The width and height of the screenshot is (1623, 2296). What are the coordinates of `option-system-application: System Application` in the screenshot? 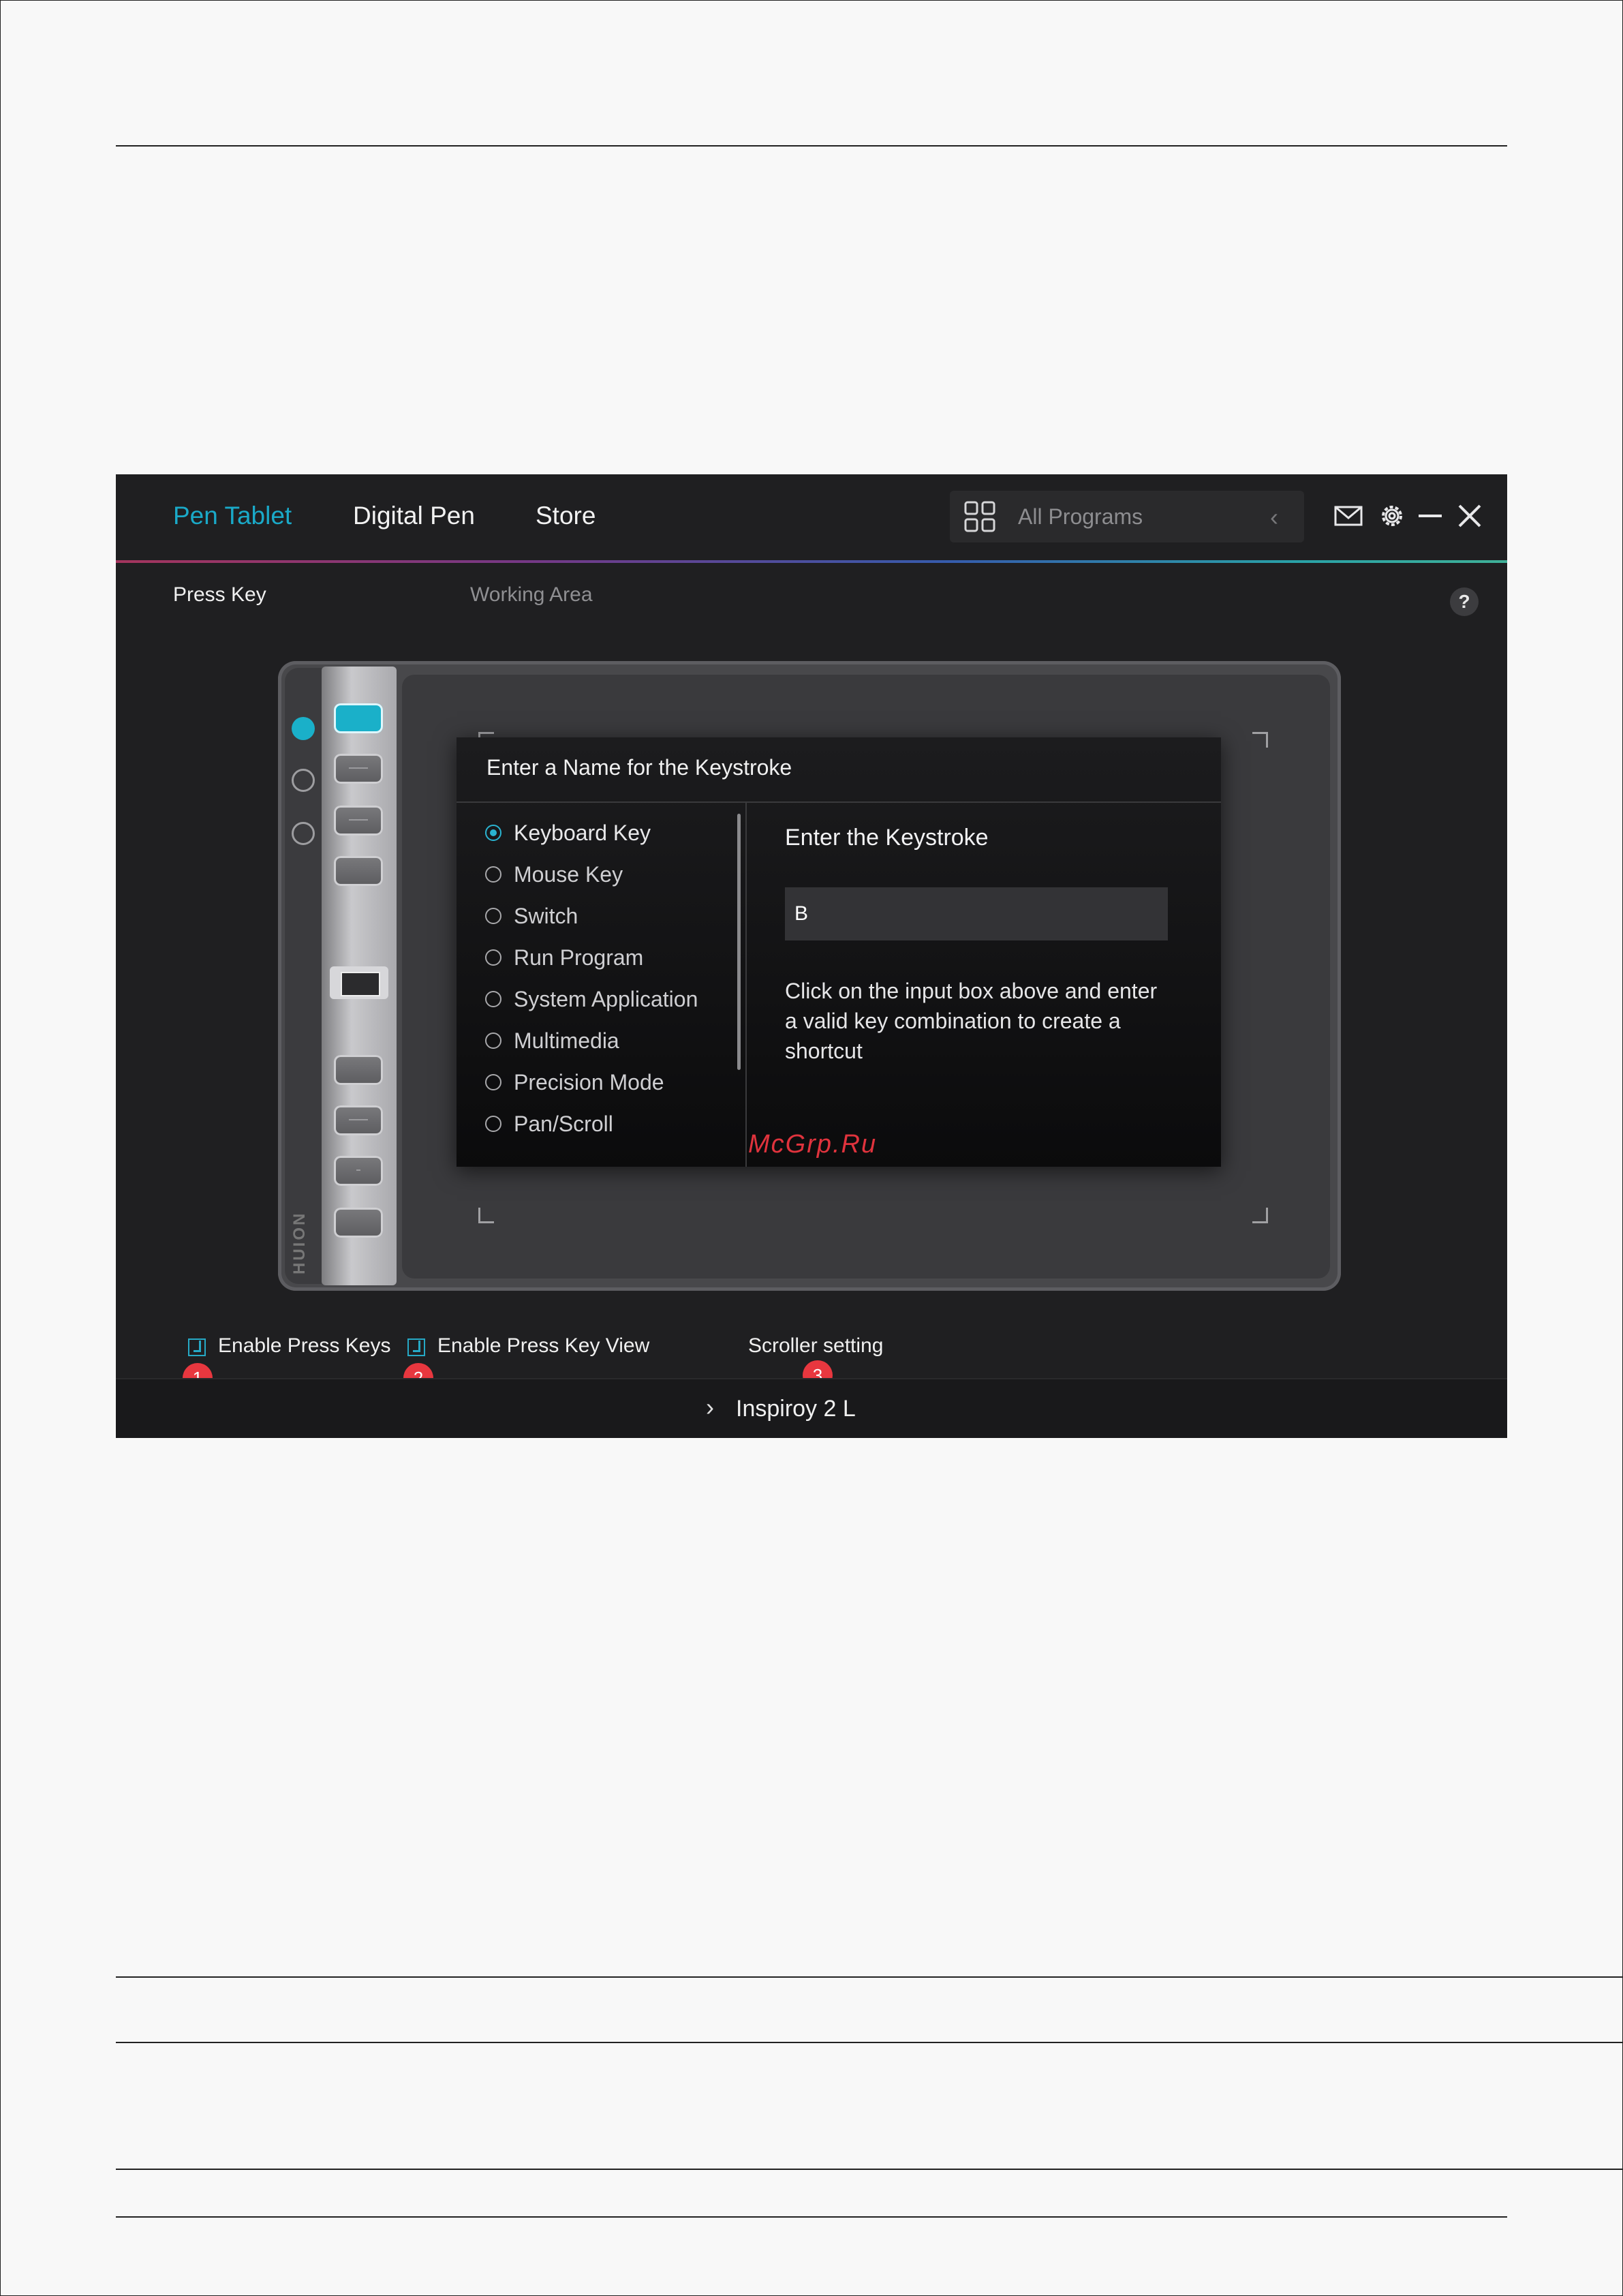 It's located at (607, 998).